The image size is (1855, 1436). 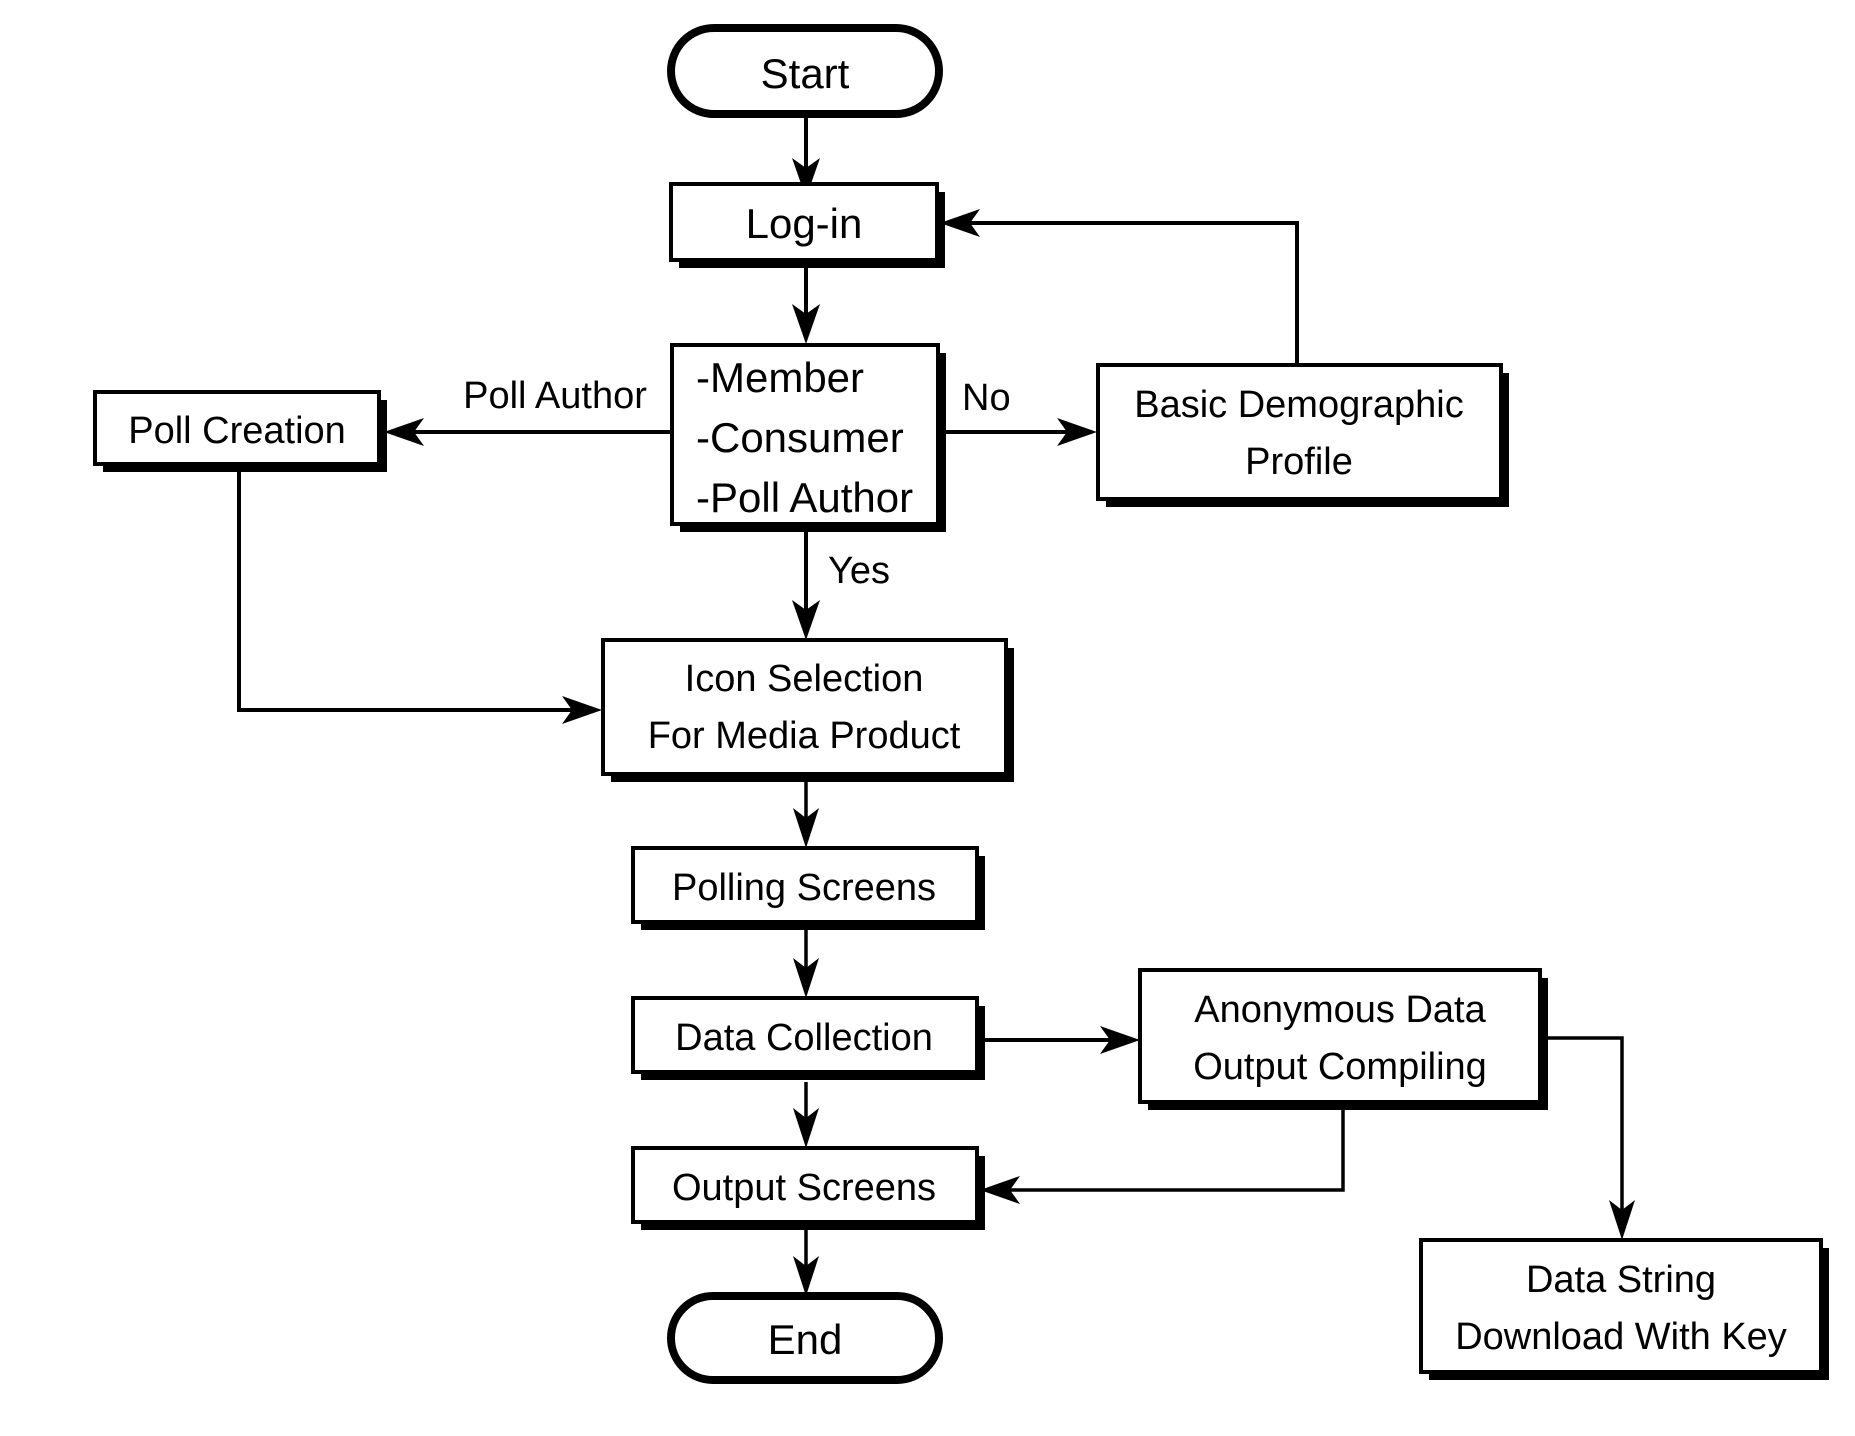 What do you see at coordinates (528, 432) in the screenshot?
I see `edge-roles-to-pollcreation` at bounding box center [528, 432].